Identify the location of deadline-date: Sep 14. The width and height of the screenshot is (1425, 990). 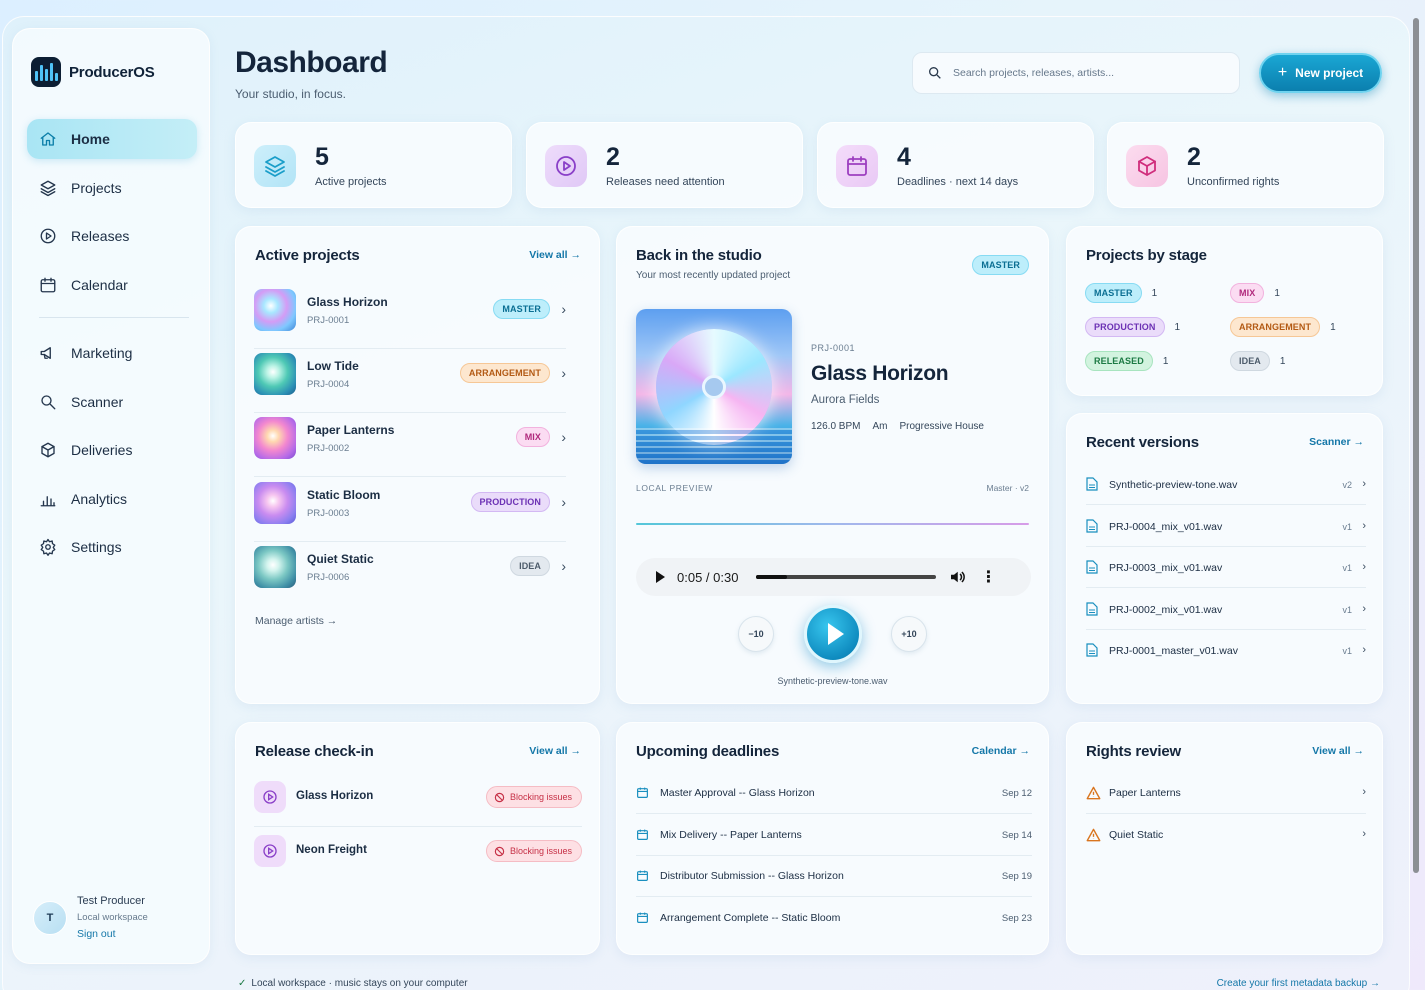
(1016, 835).